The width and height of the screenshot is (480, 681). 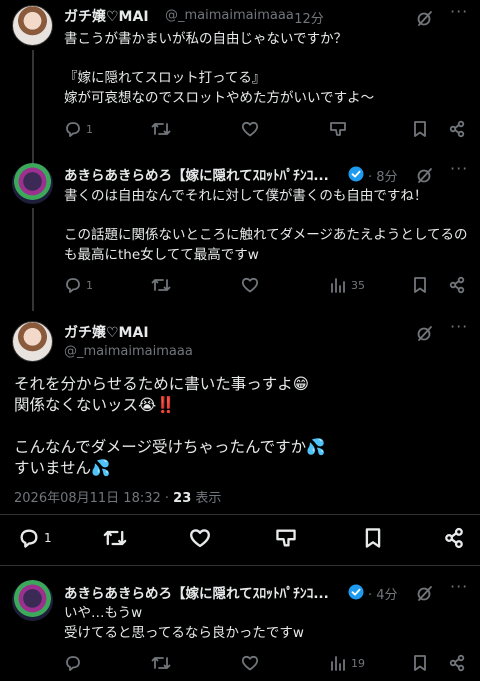 I want to click on views-button: 35, so click(x=347, y=285).